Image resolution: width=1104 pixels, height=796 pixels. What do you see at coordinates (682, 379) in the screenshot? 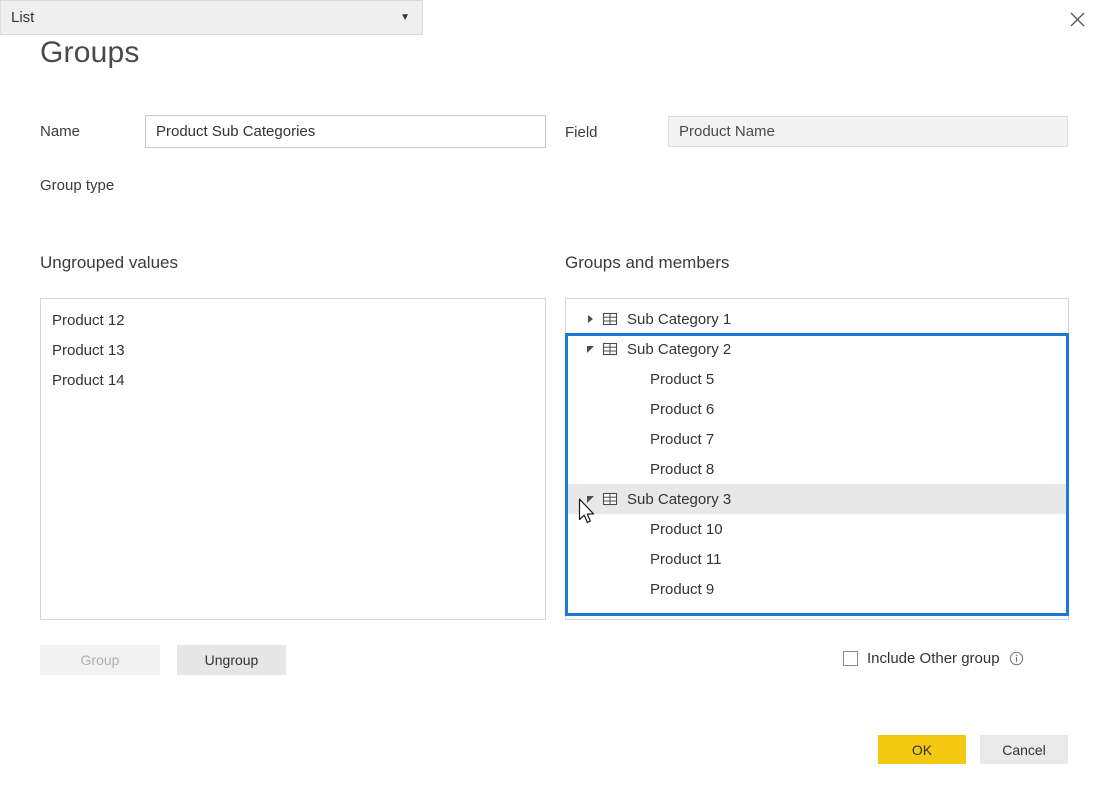
I see `tree-member-label: Product 5` at bounding box center [682, 379].